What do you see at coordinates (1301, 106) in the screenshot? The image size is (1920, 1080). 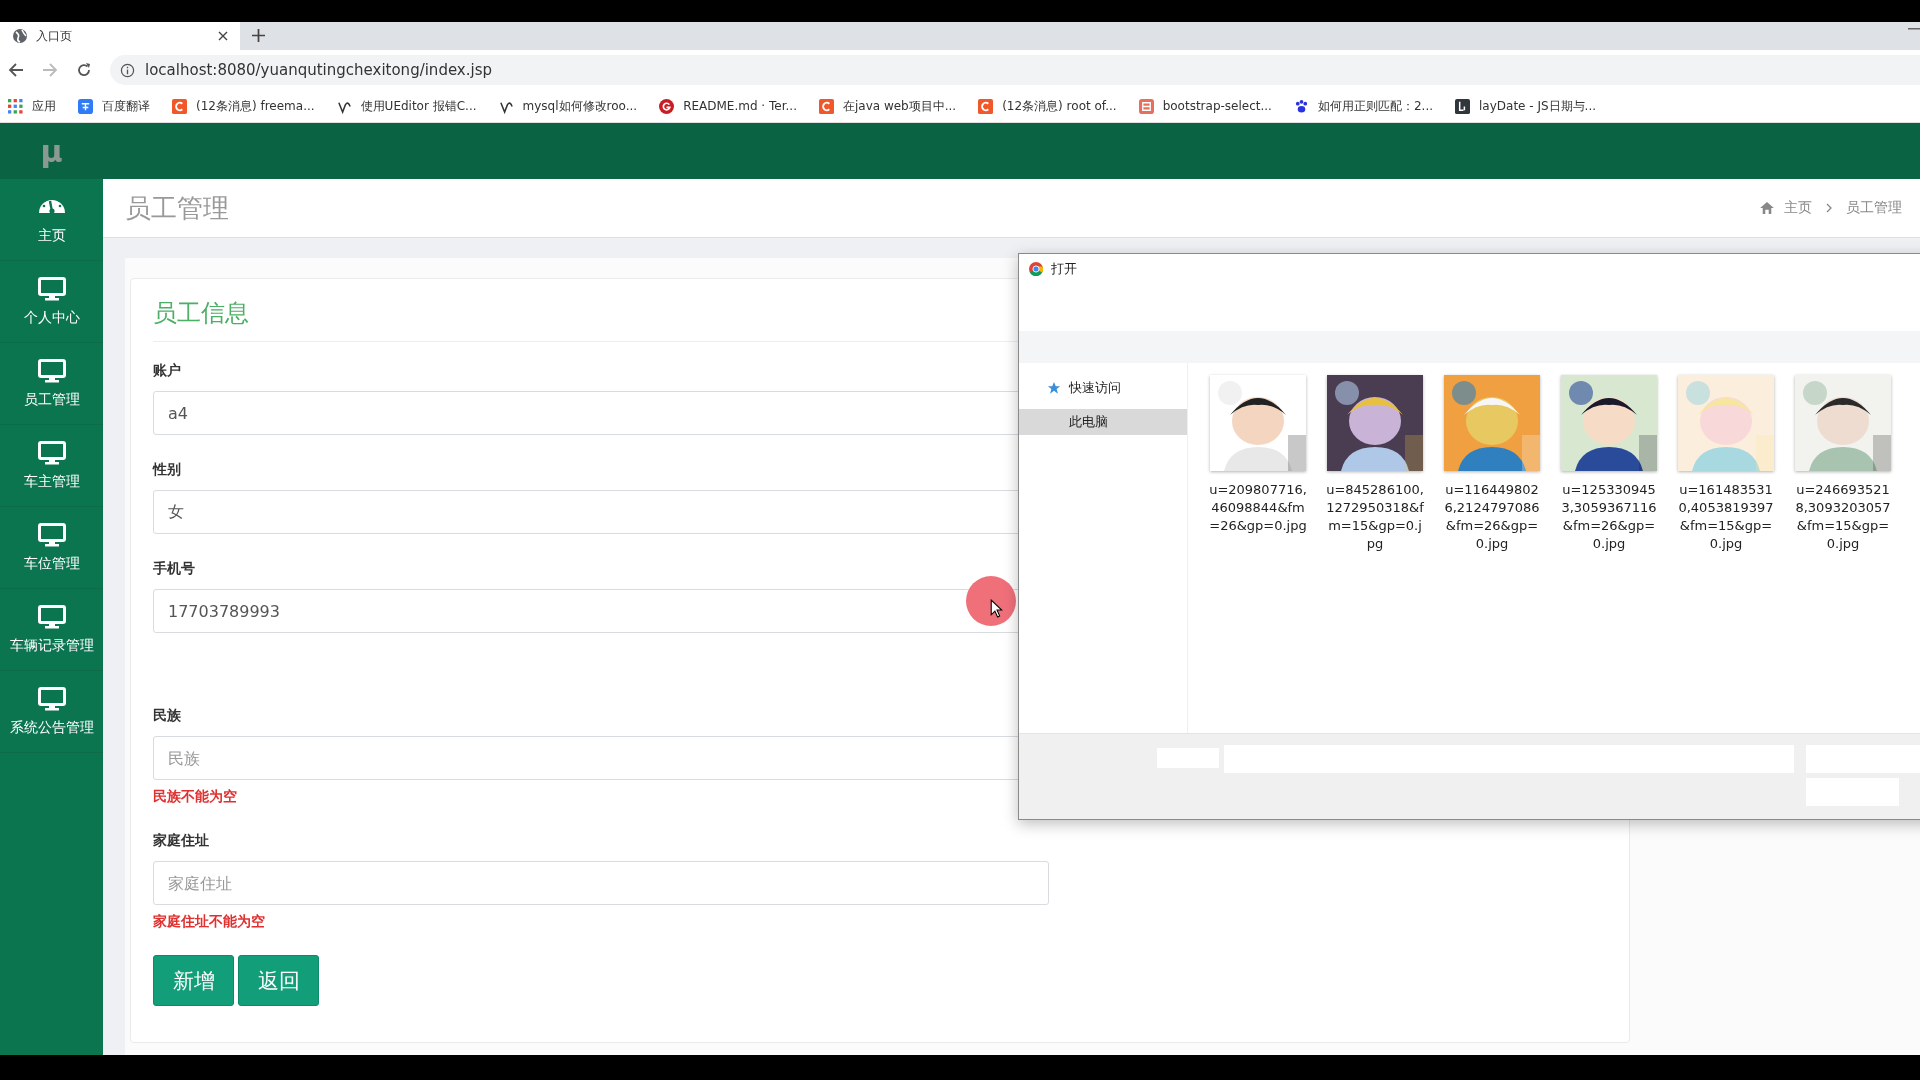 I see `paw-icon` at bounding box center [1301, 106].